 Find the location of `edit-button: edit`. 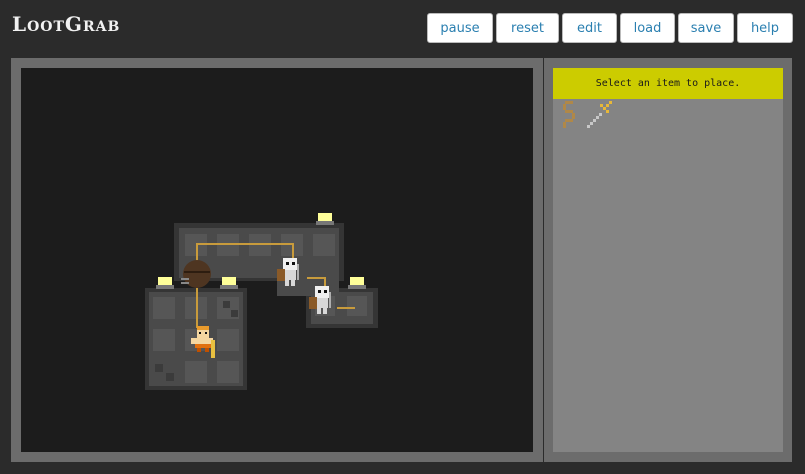

edit-button: edit is located at coordinates (589, 28).